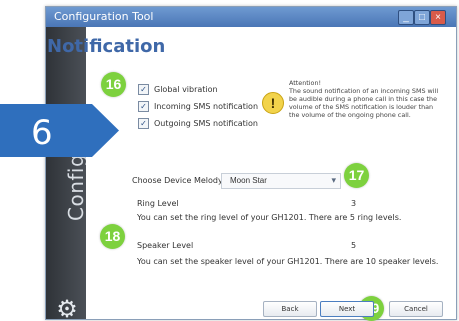 Image resolution: width=459 pixels, height=321 pixels. I want to click on gear-icon: ⚙, so click(67, 308).